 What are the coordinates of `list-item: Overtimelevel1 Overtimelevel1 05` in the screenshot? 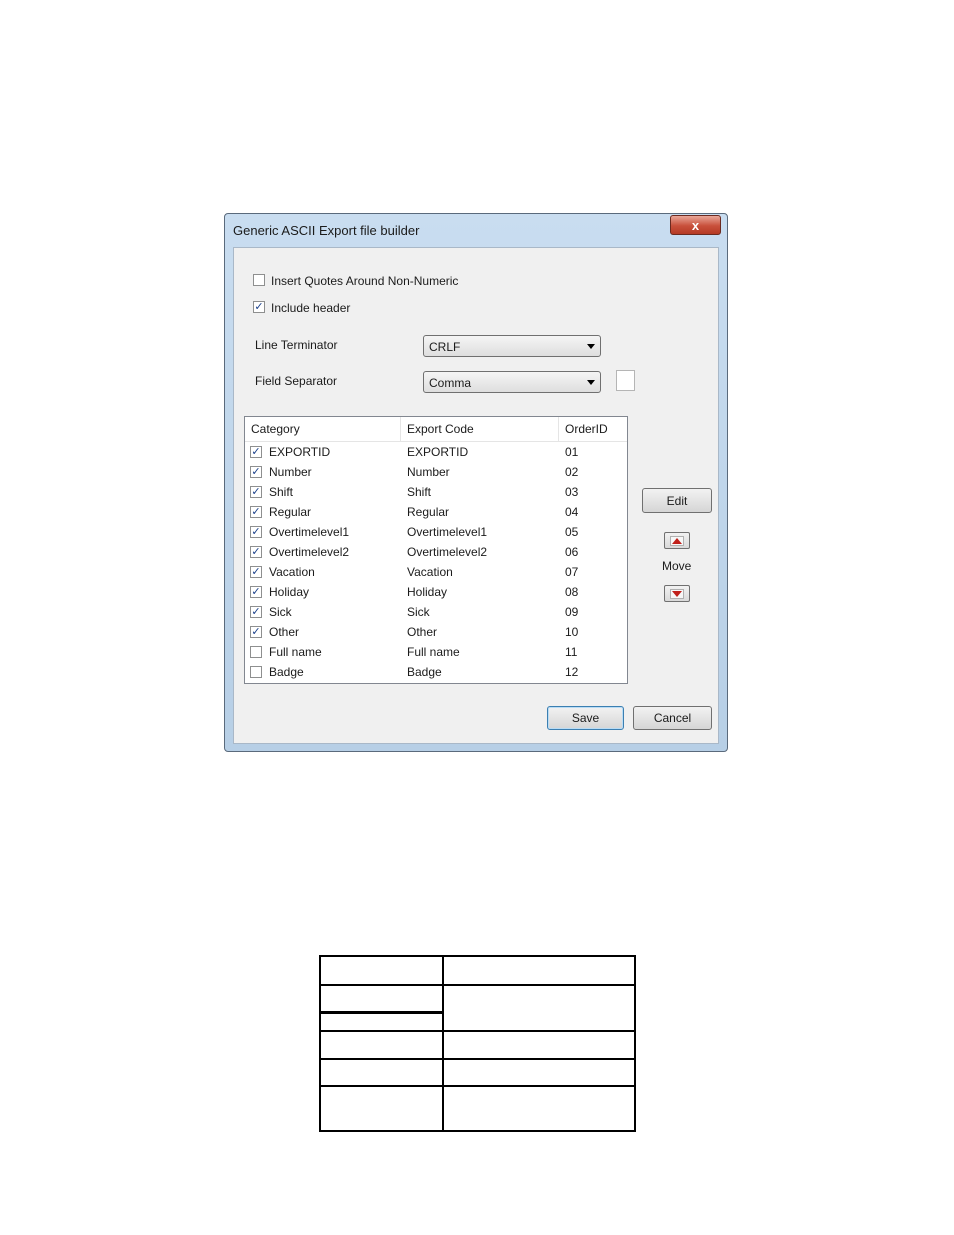 It's located at (436, 533).